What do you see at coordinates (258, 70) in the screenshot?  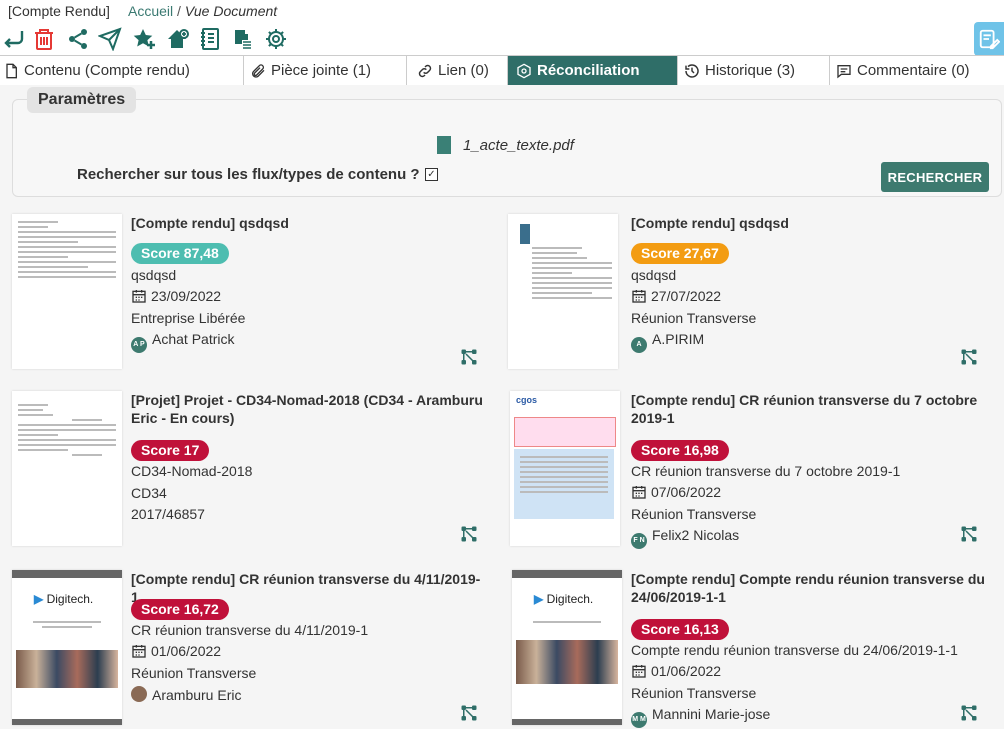 I see `paperclip-icon` at bounding box center [258, 70].